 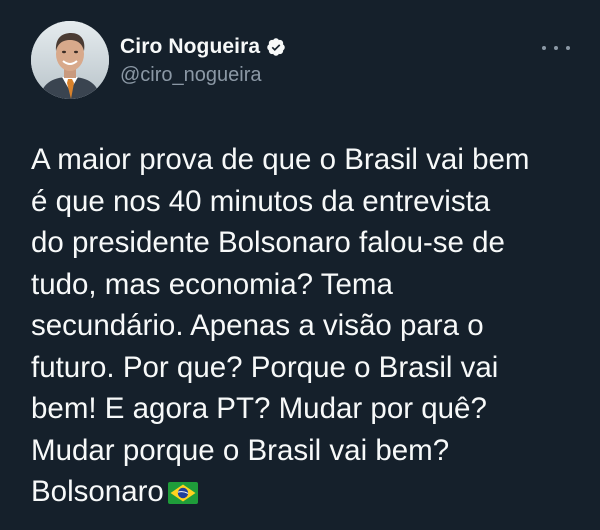 What do you see at coordinates (182, 495) in the screenshot?
I see `brazil-flag-icon` at bounding box center [182, 495].